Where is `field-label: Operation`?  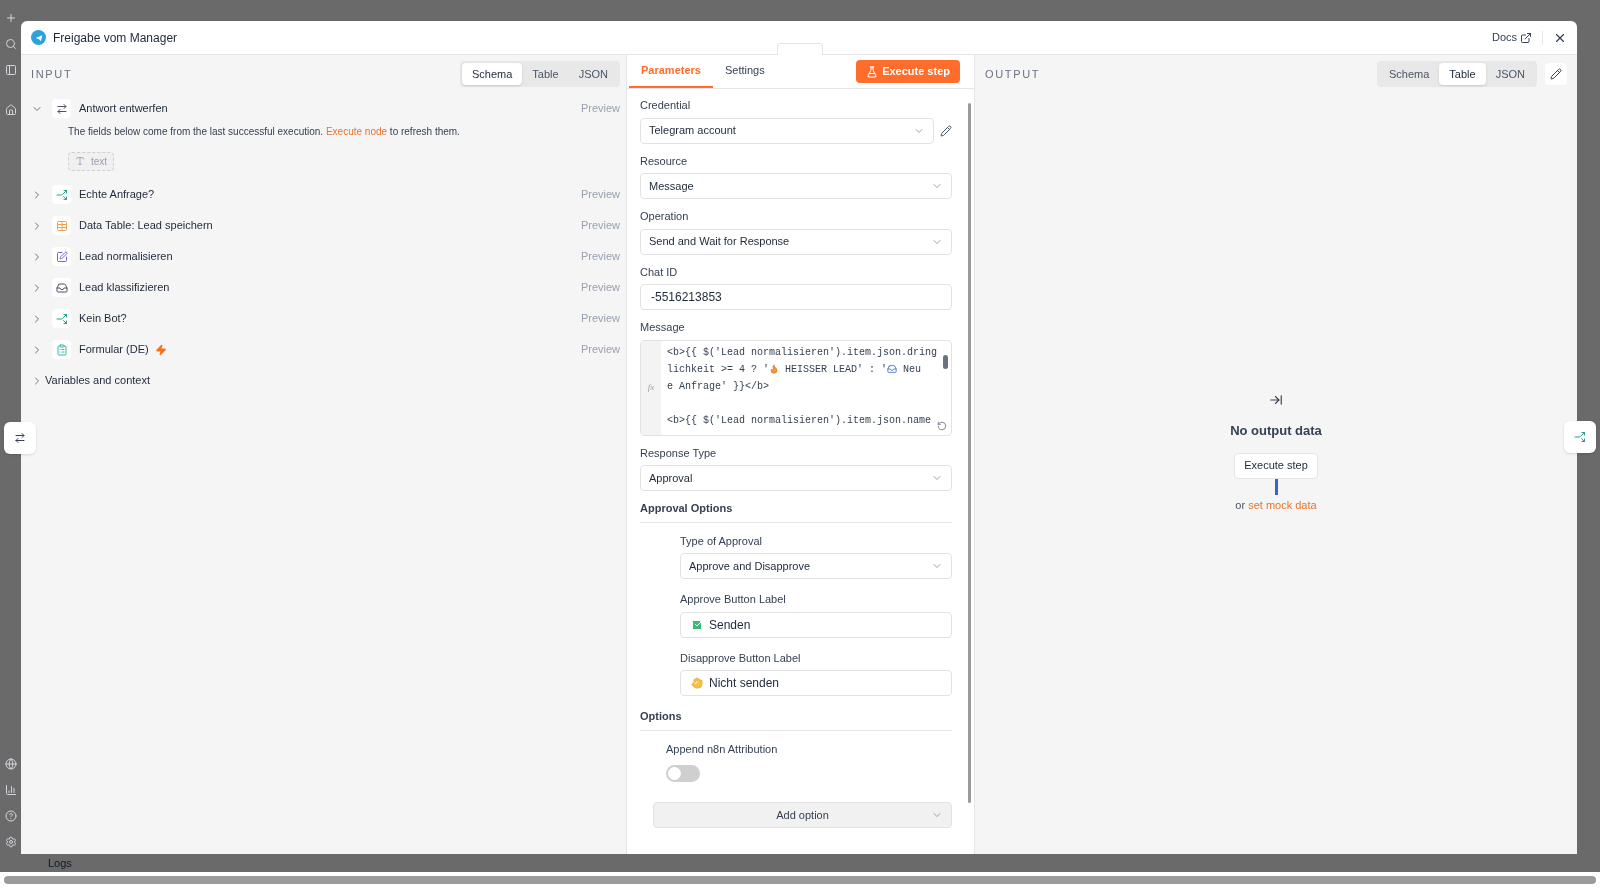
field-label: Operation is located at coordinates (665, 216).